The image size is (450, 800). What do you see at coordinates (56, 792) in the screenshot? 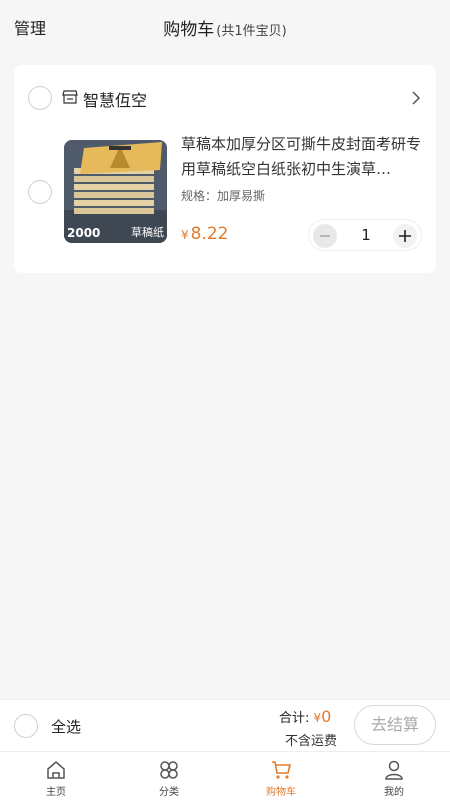
I see `tab-home-label: 主页` at bounding box center [56, 792].